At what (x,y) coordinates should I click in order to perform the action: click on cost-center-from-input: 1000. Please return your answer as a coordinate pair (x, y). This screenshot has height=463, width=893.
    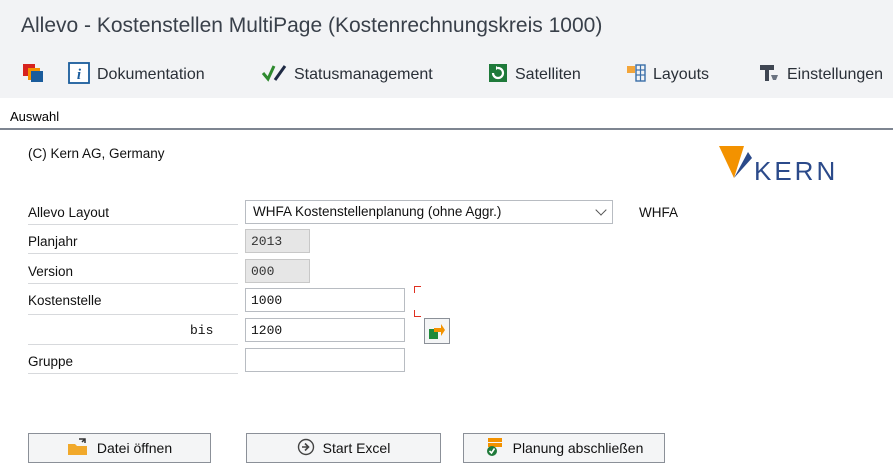
    Looking at the image, I should click on (325, 300).